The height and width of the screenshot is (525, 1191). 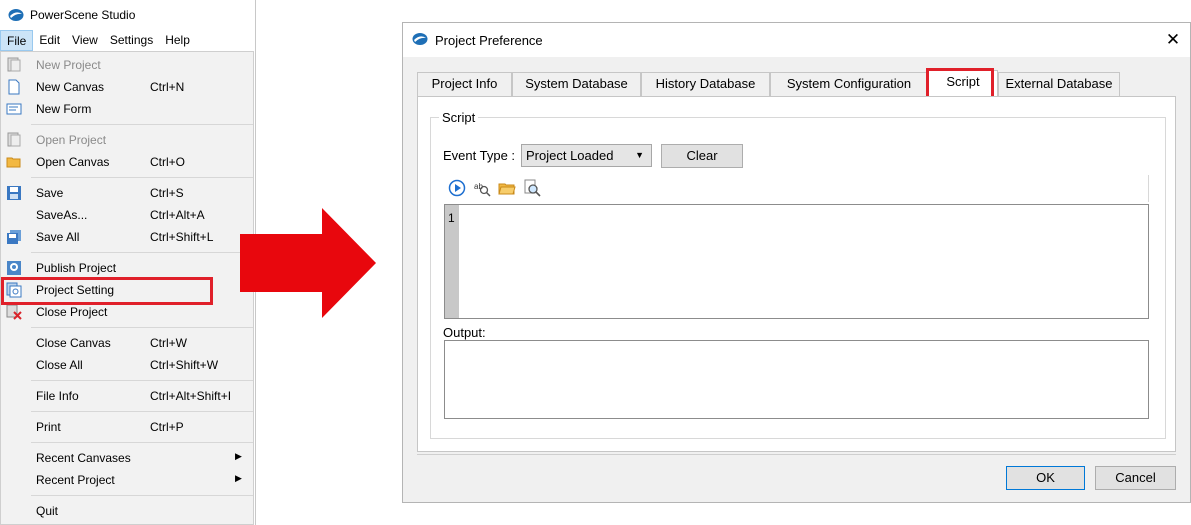 What do you see at coordinates (482, 188) in the screenshot?
I see `find-icon: ab` at bounding box center [482, 188].